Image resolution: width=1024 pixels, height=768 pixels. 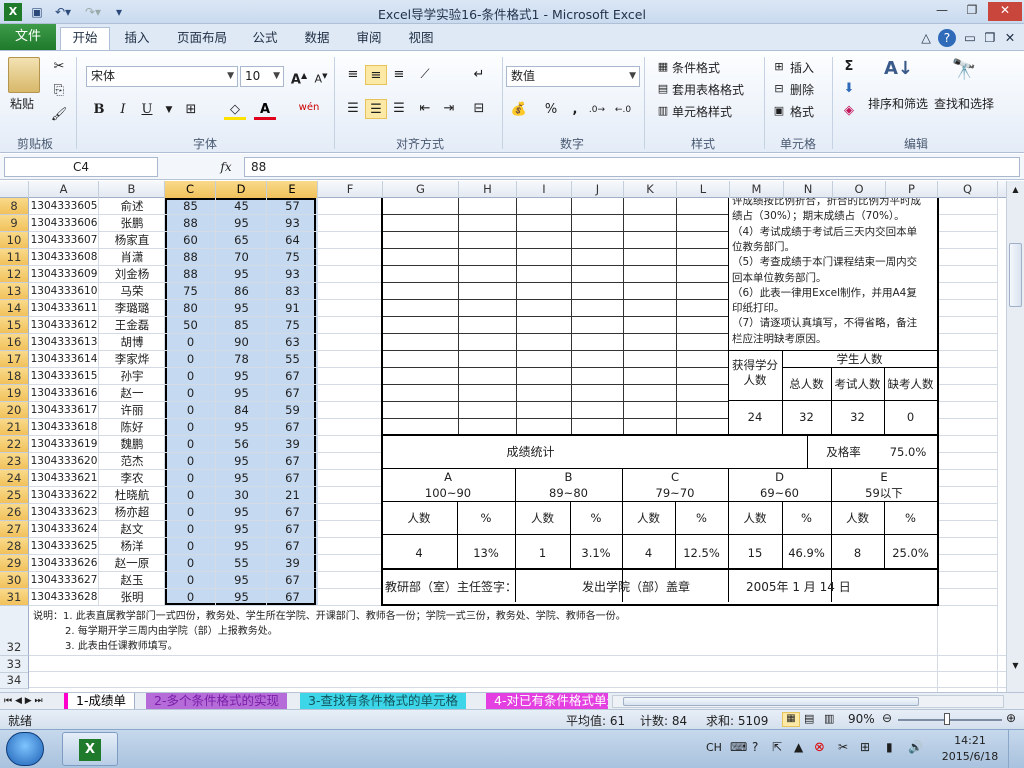 I want to click on student-name-cell: 李农, so click(x=132, y=478).